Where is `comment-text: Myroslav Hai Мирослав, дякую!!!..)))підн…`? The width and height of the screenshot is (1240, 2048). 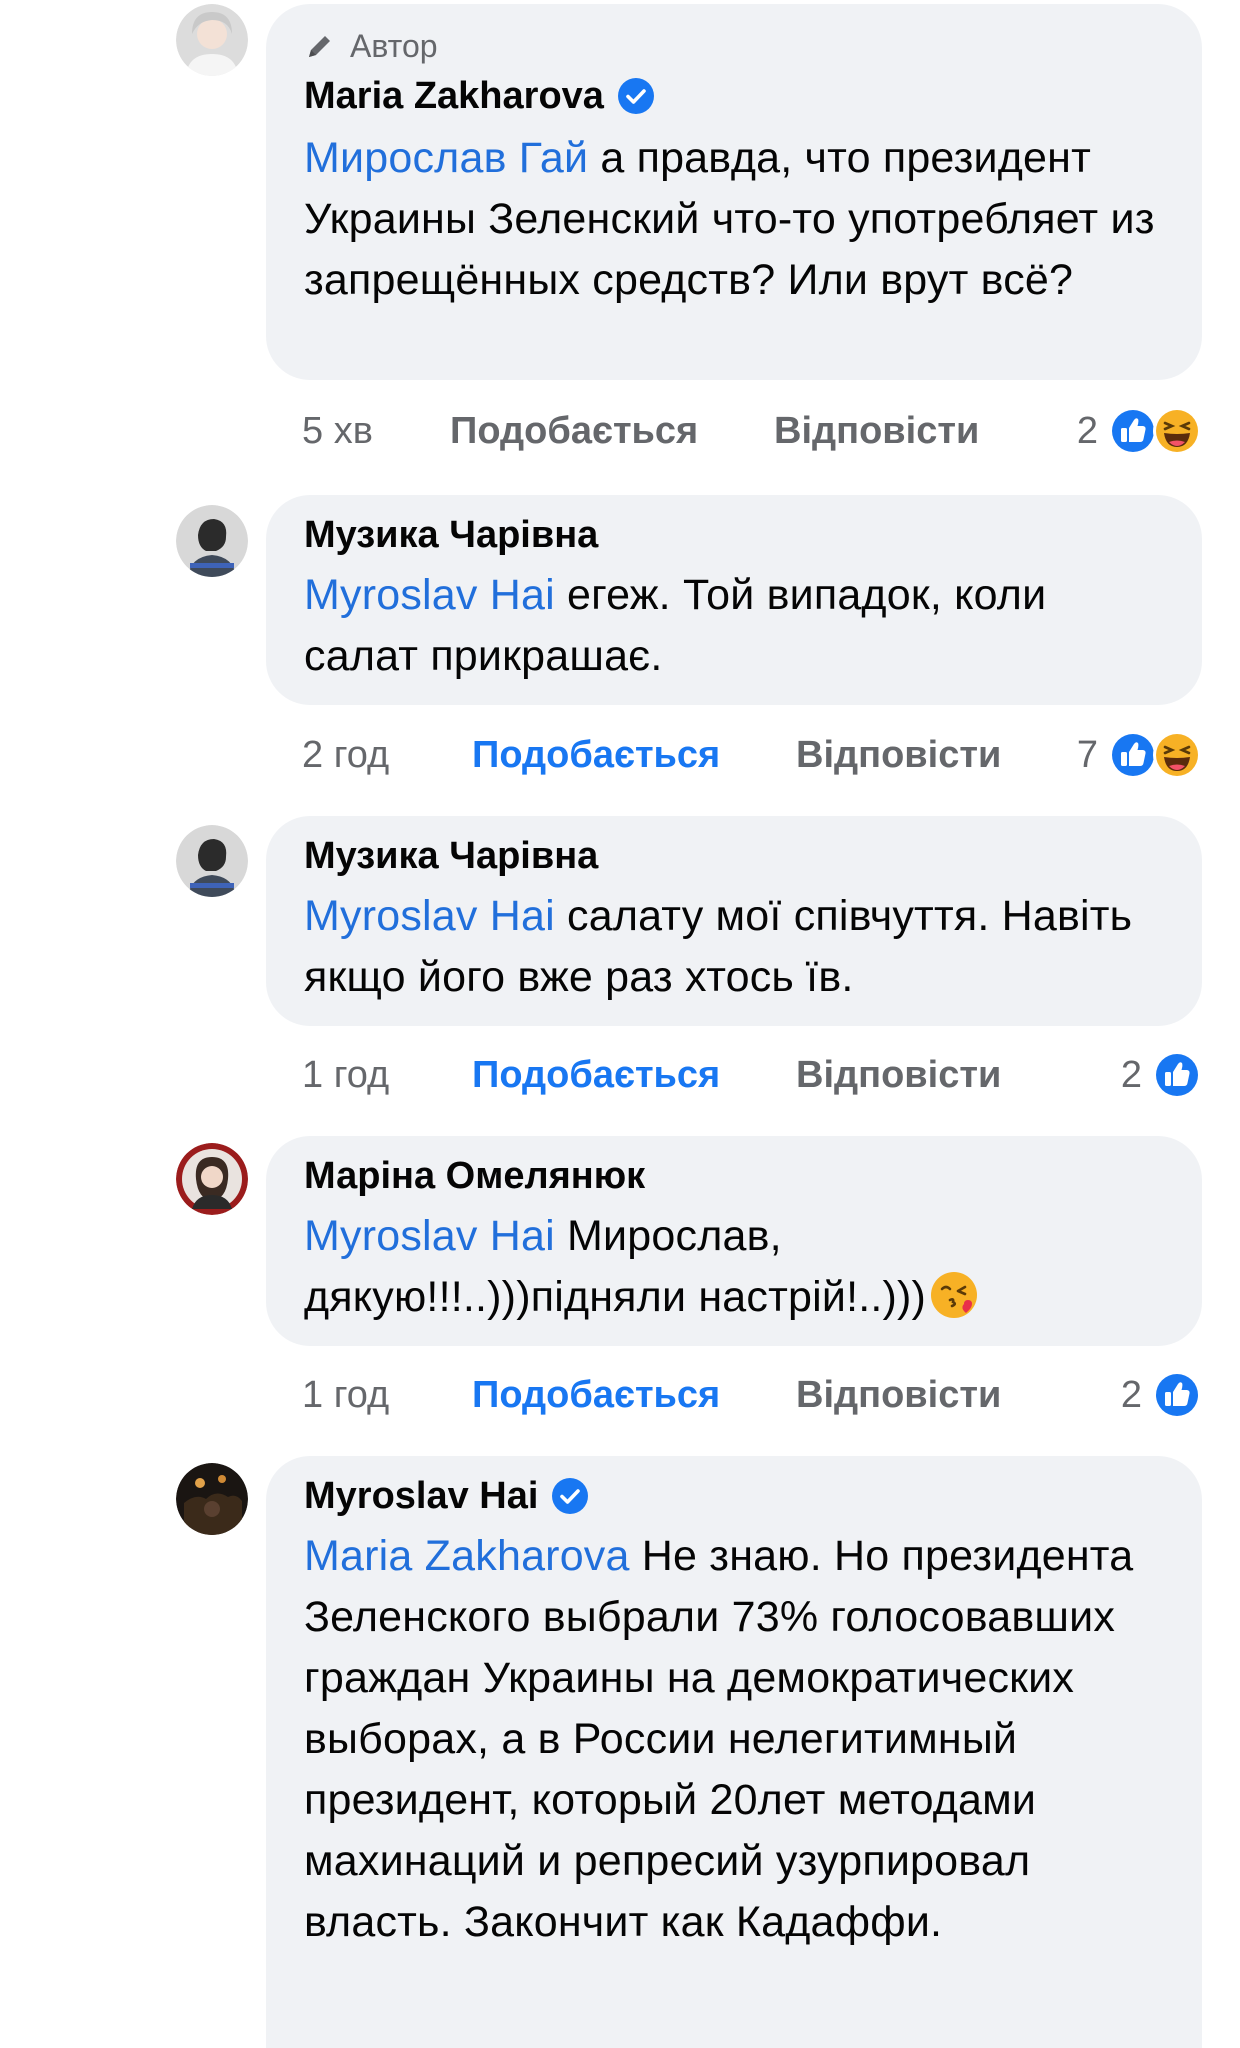 comment-text: Myroslav Hai Мирослав, дякую!!!..)))підн… is located at coordinates (738, 1267).